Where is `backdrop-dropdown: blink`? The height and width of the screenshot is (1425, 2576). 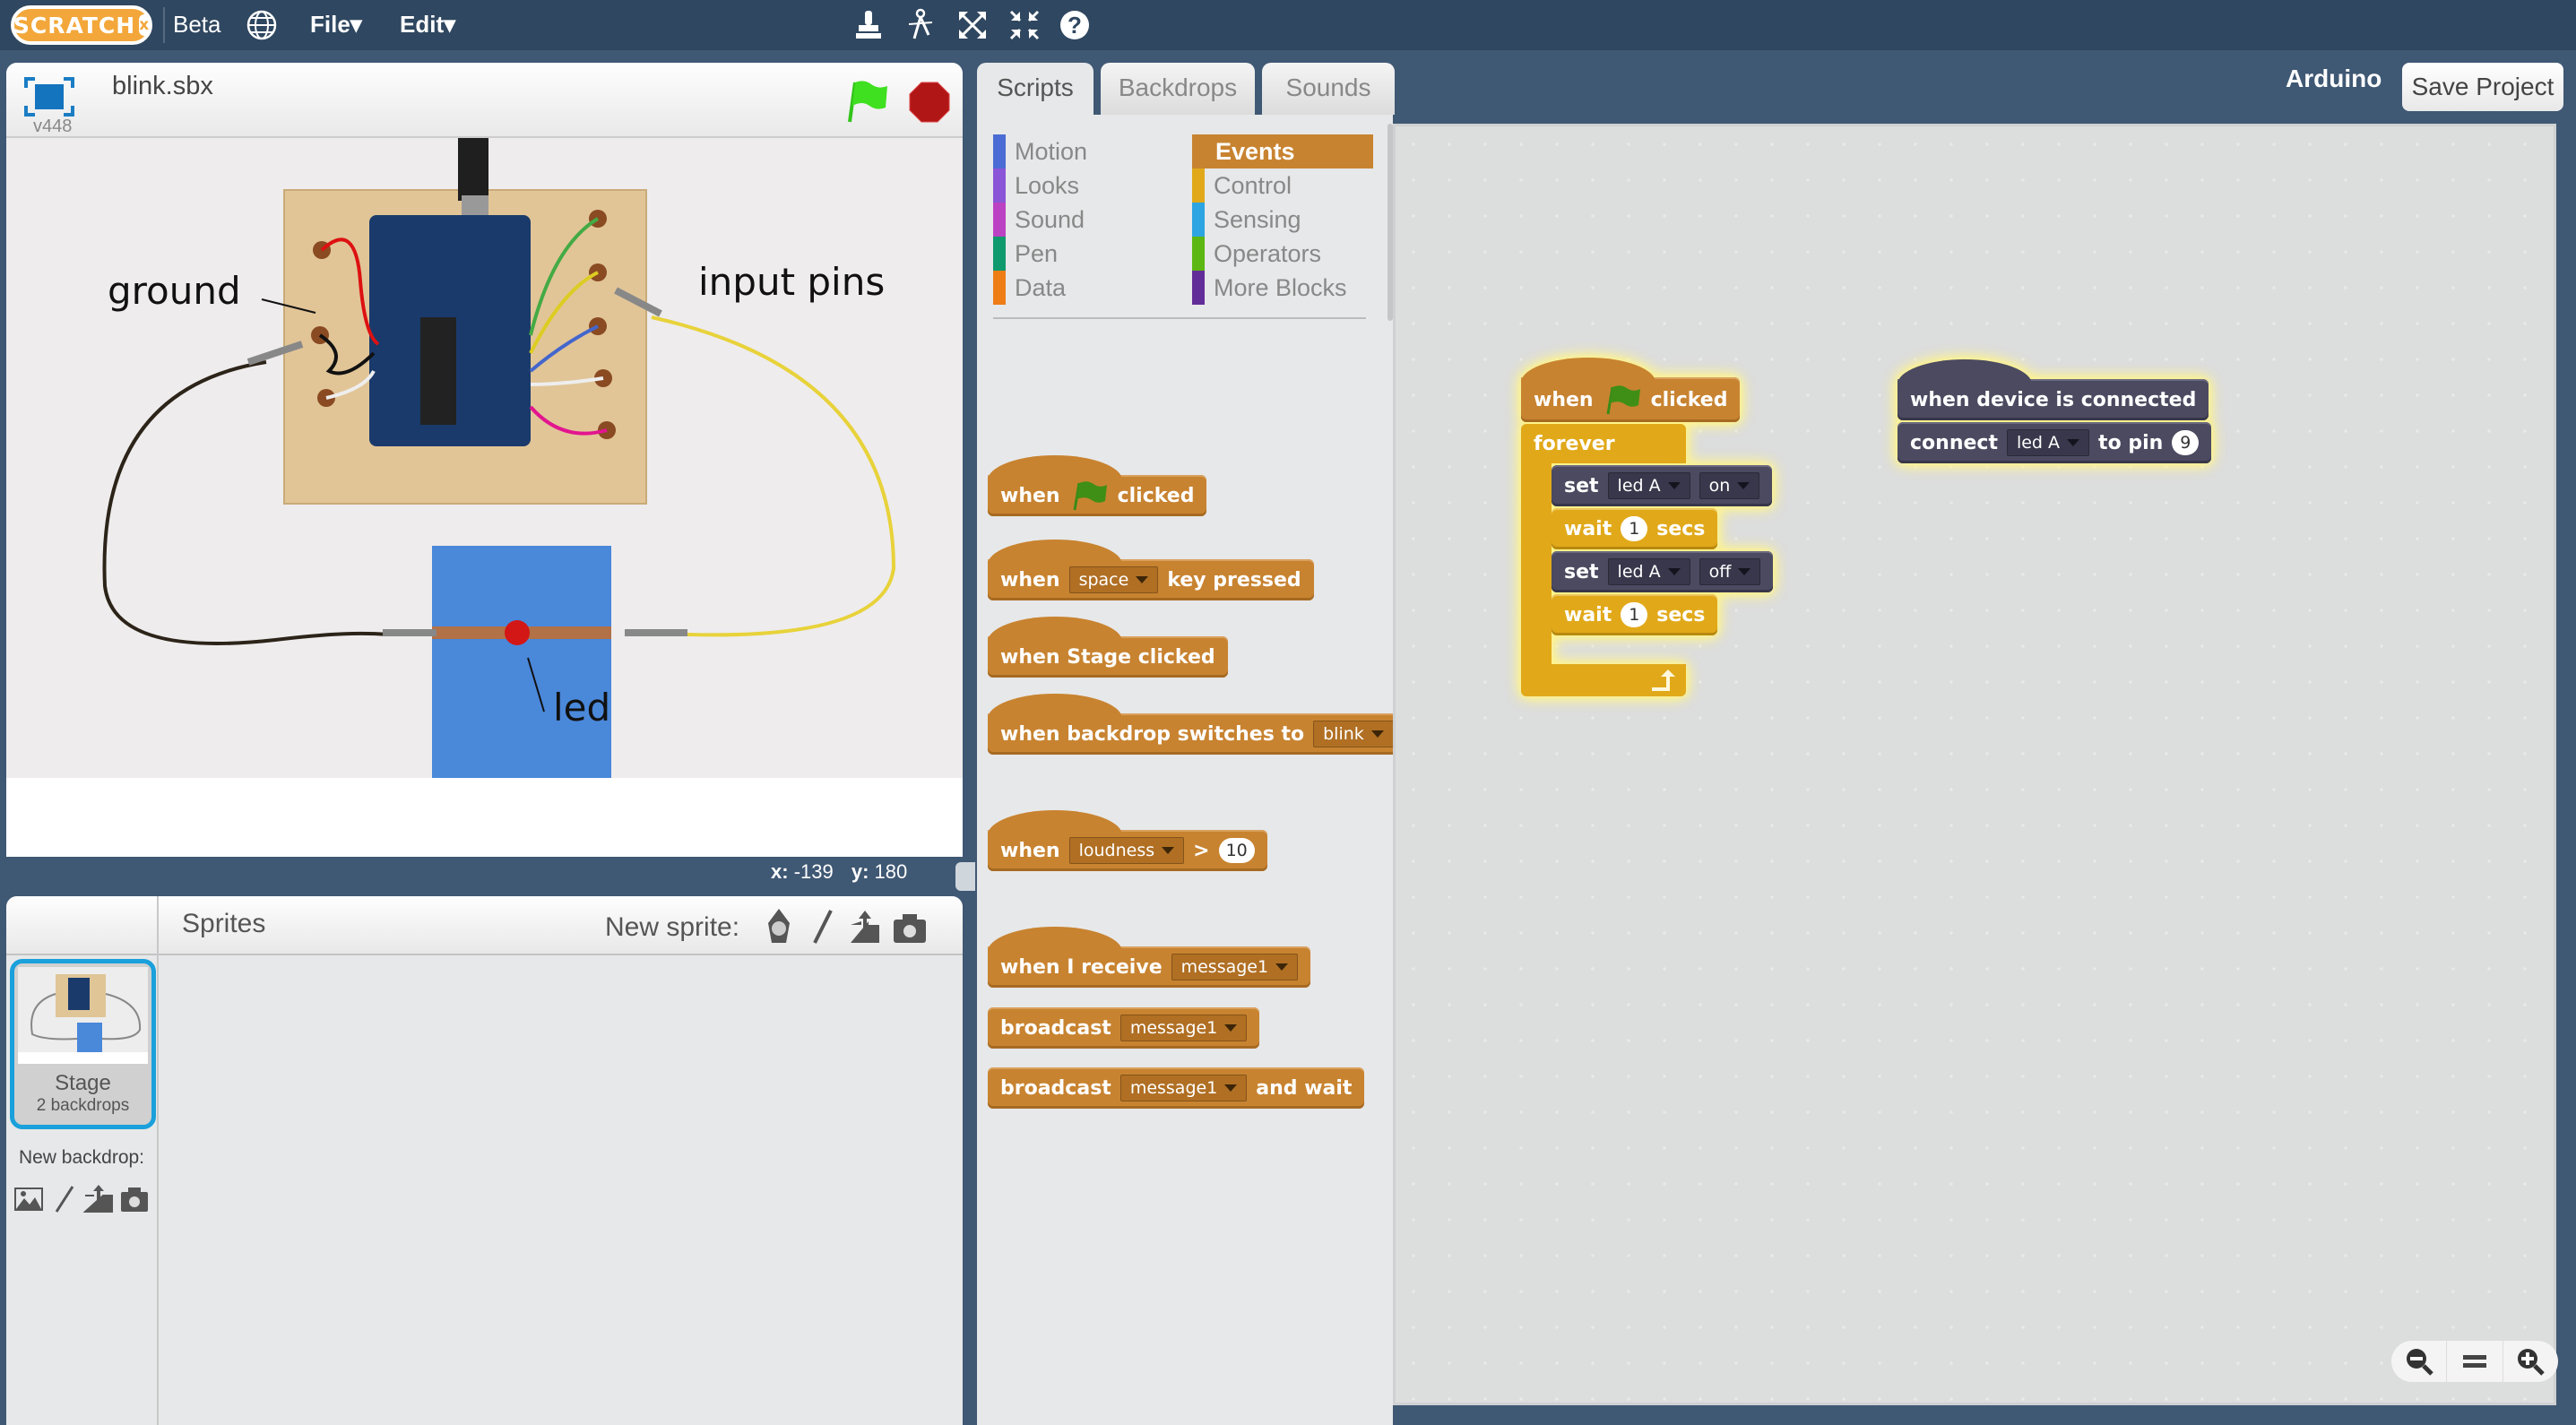
backdrop-dropdown: blink is located at coordinates (1353, 734).